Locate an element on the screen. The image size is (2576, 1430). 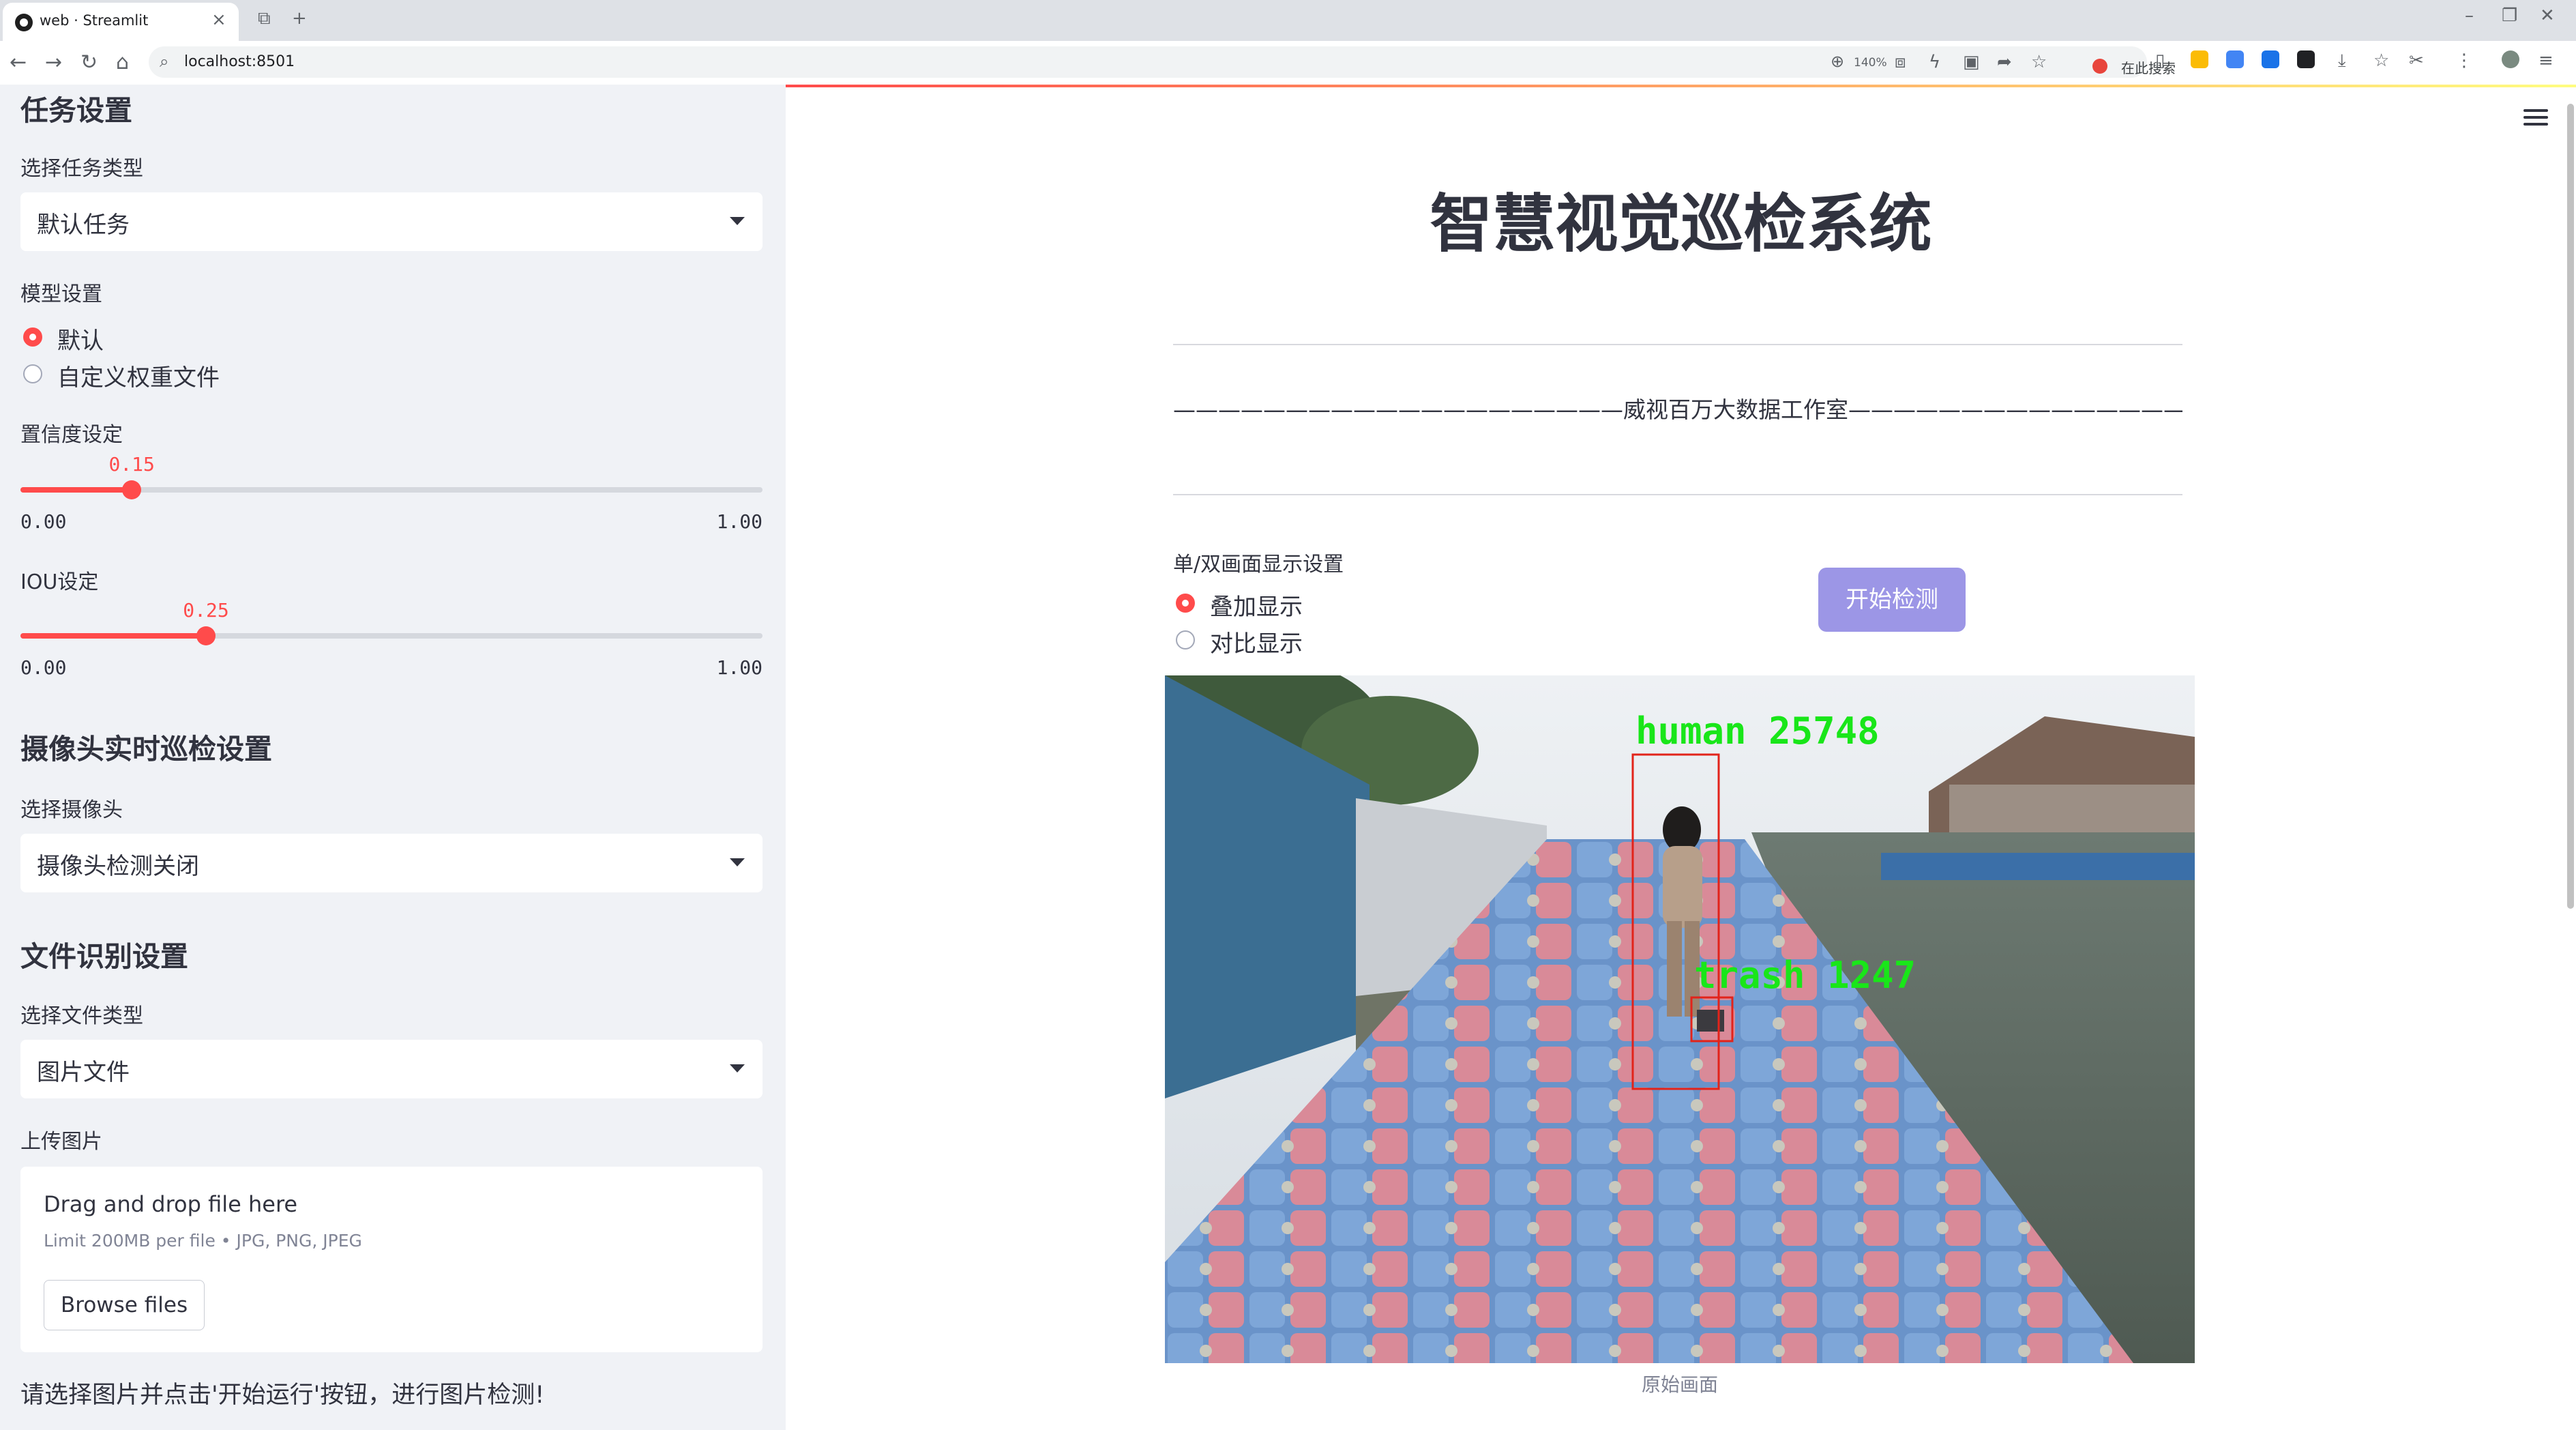
camera-select: 摄像头检测关闭 is located at coordinates (391, 863).